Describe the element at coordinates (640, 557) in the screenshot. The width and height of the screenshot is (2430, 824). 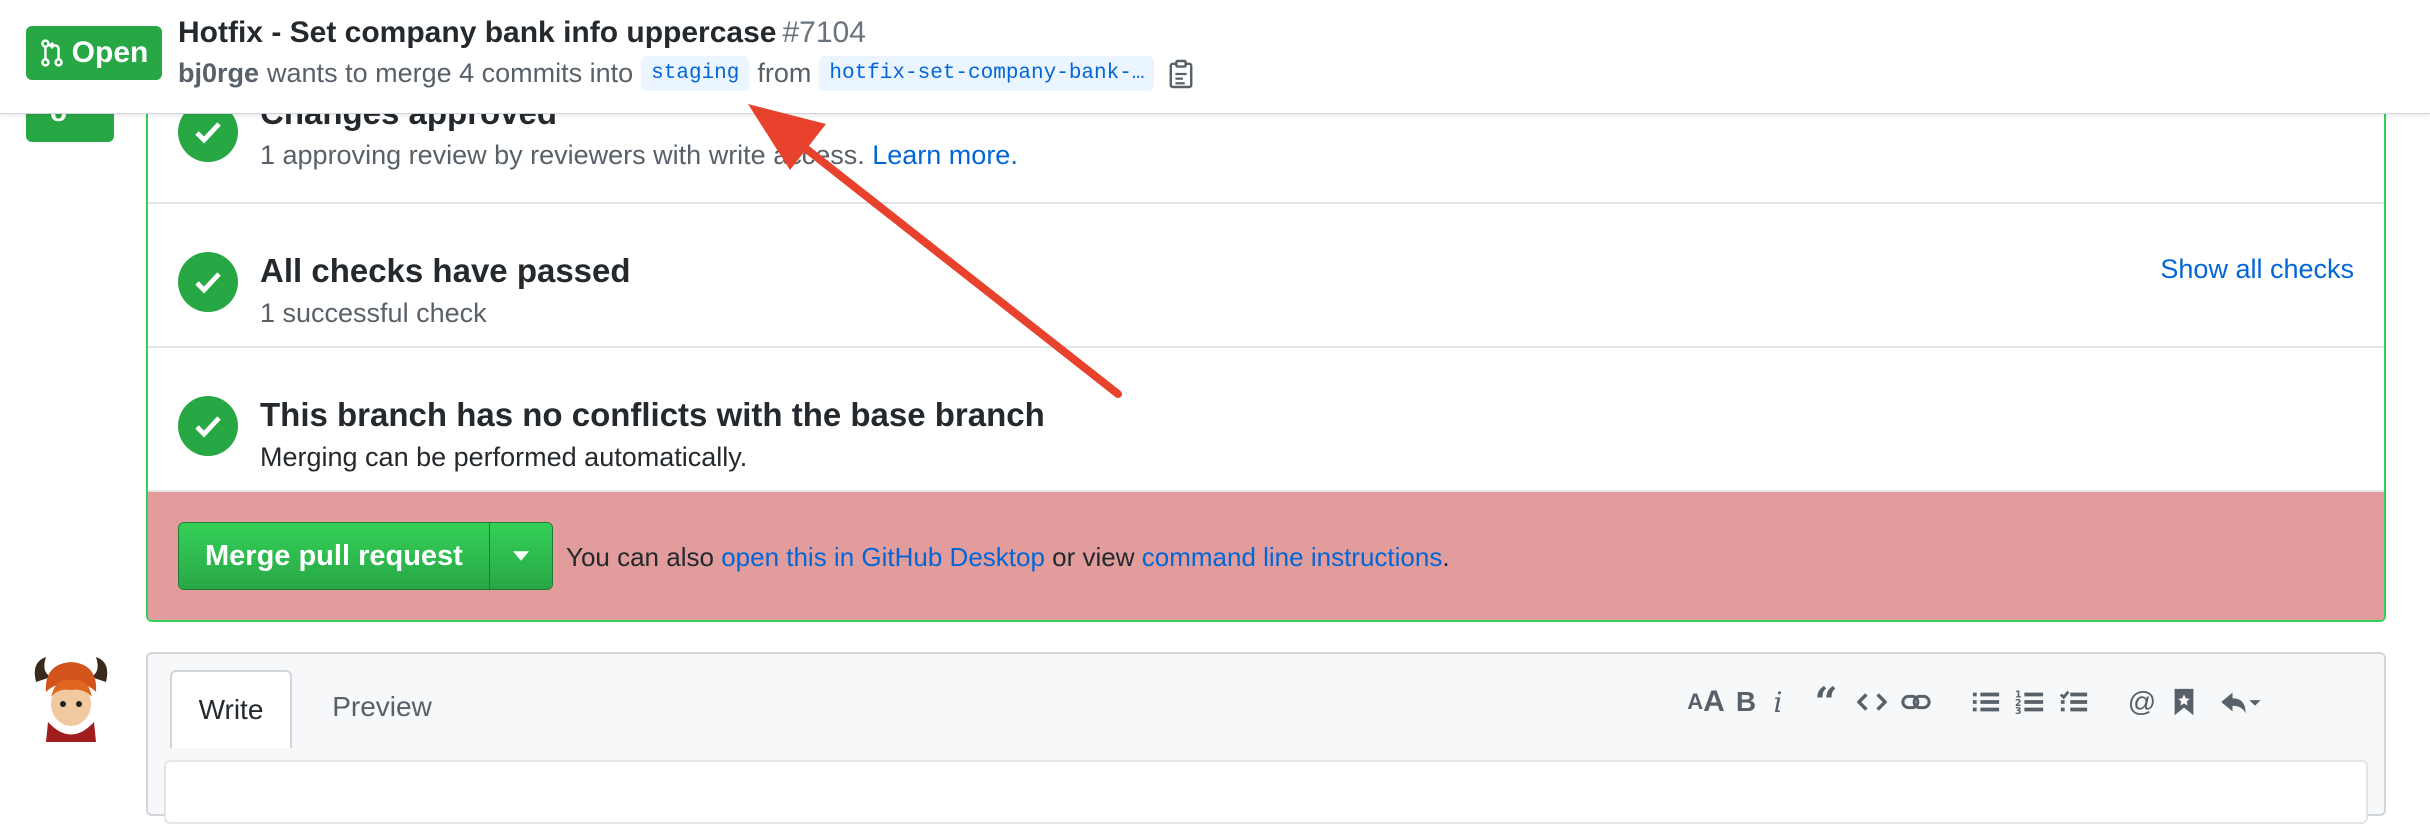
I see `alt-prefix: You can also` at that location.